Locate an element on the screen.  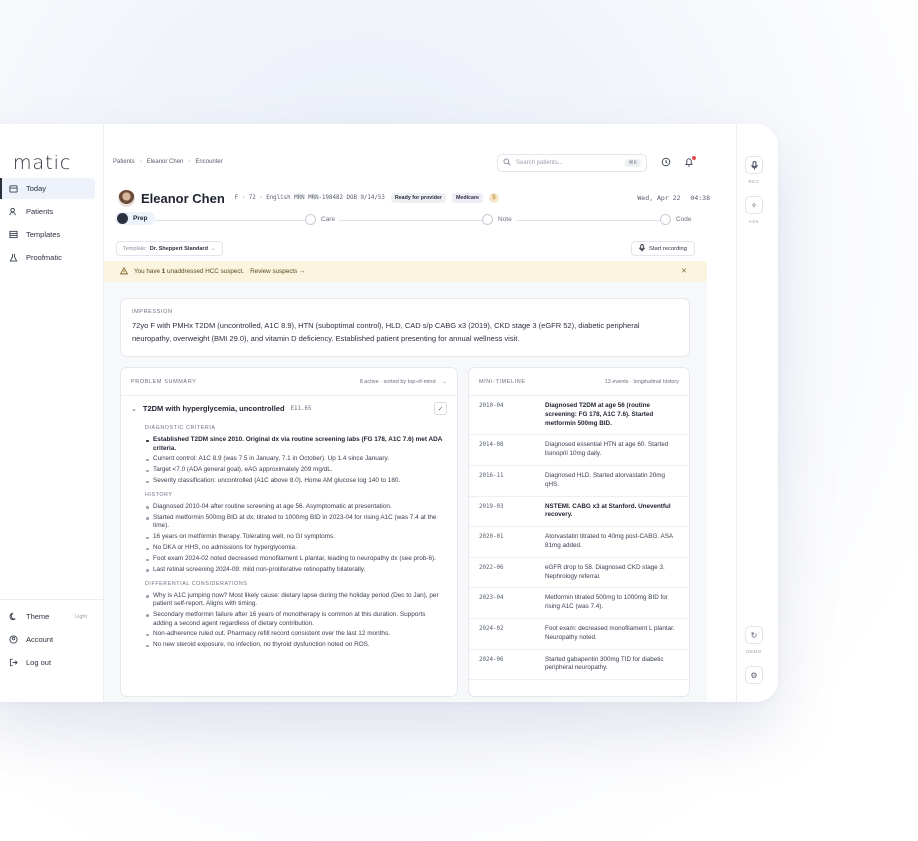
status-badge: Ready for provider is located at coordinates (418, 198).